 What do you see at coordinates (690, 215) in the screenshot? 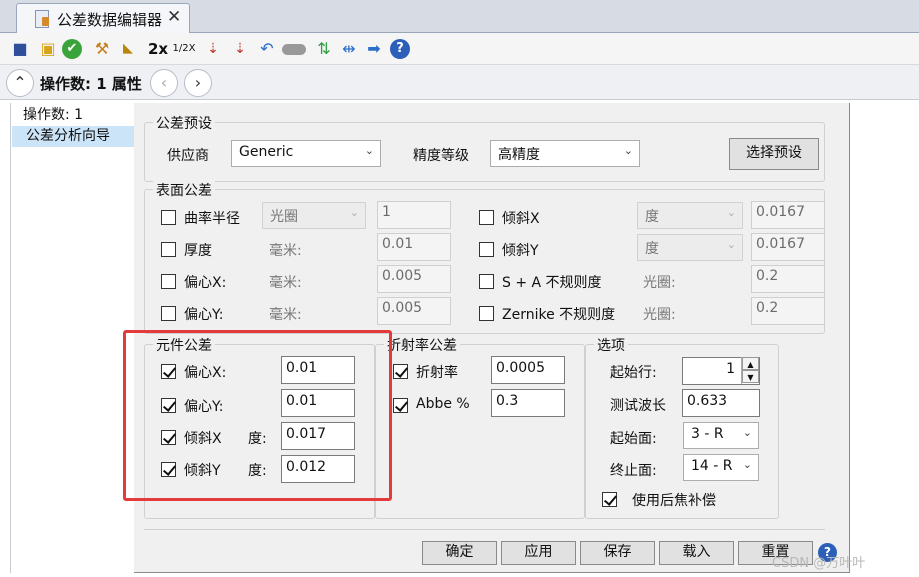
I see `tilt-x-unit-select: 度 ⌄` at bounding box center [690, 215].